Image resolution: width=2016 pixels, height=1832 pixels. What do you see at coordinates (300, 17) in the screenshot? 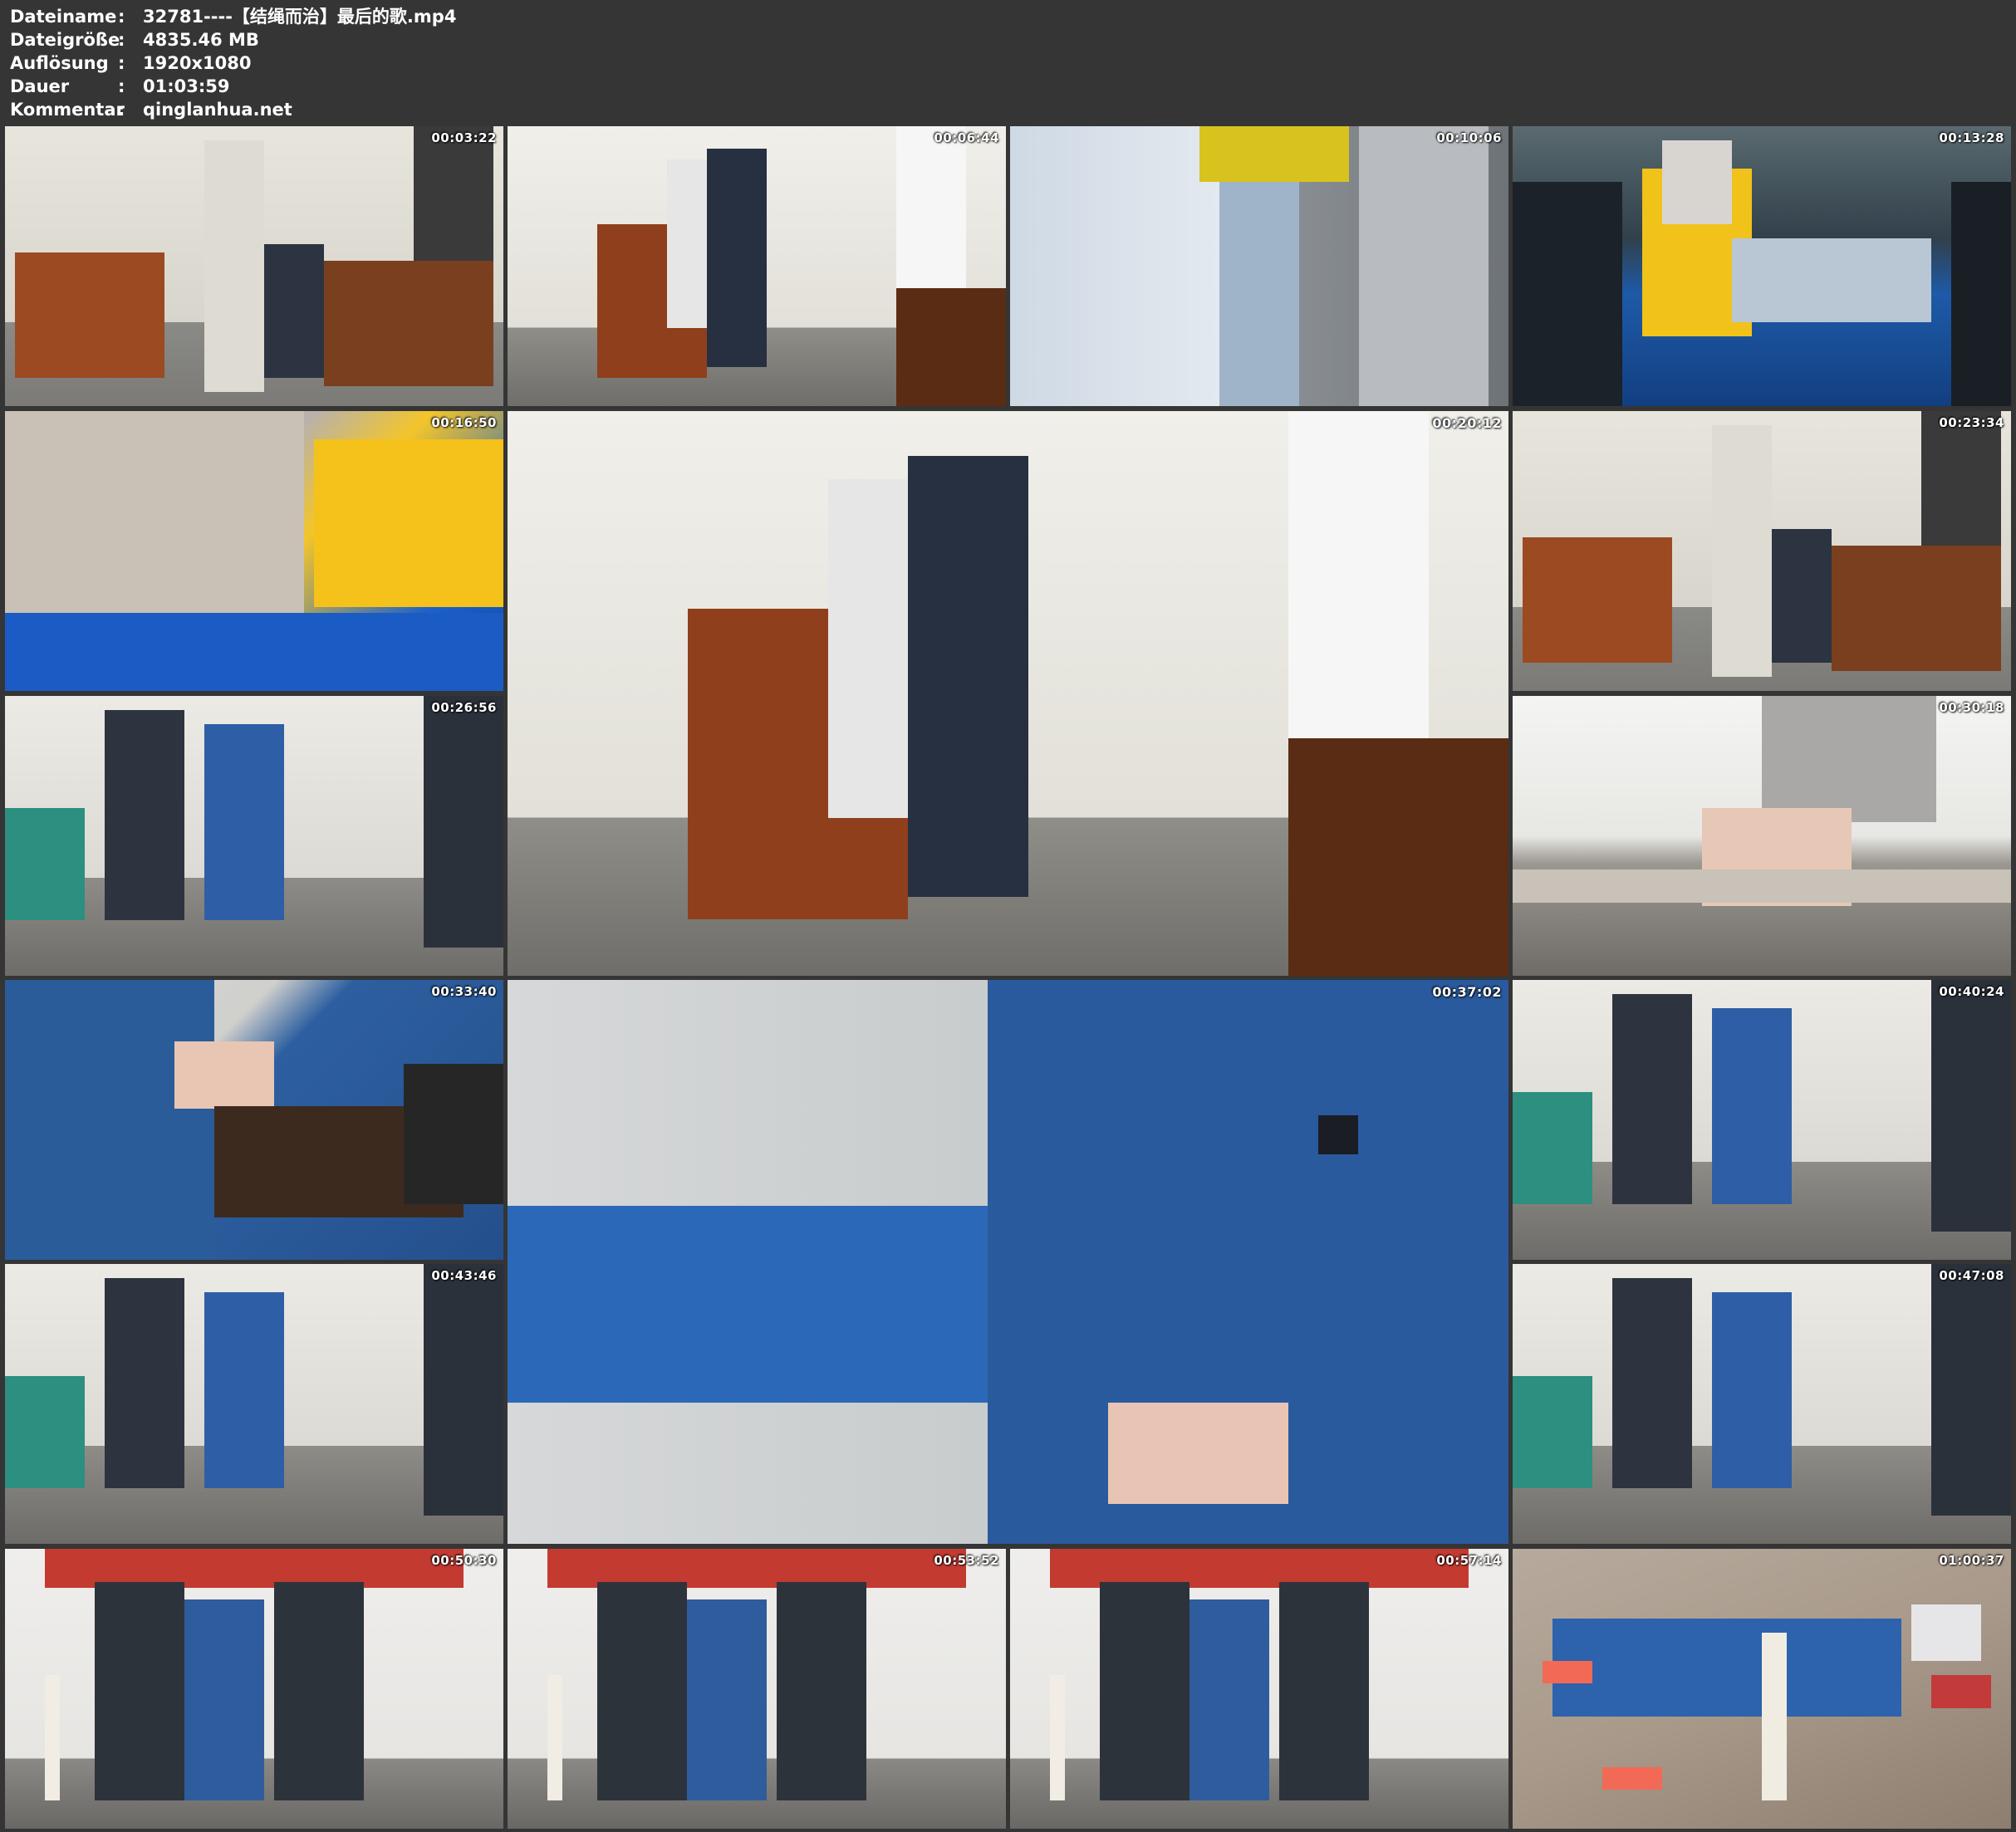
I see `info-value: 32781----【结绳而治】最后的歌.mp4` at bounding box center [300, 17].